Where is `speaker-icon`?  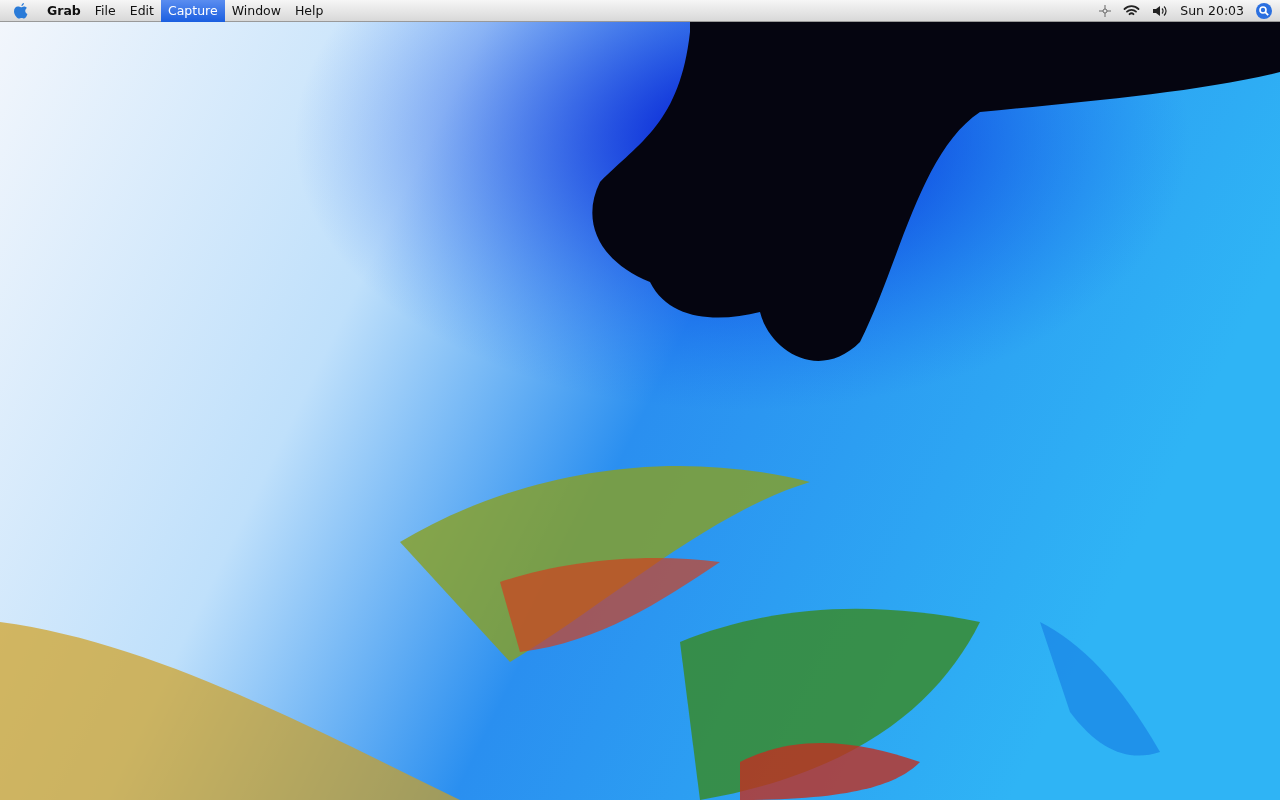
speaker-icon is located at coordinates (1160, 10).